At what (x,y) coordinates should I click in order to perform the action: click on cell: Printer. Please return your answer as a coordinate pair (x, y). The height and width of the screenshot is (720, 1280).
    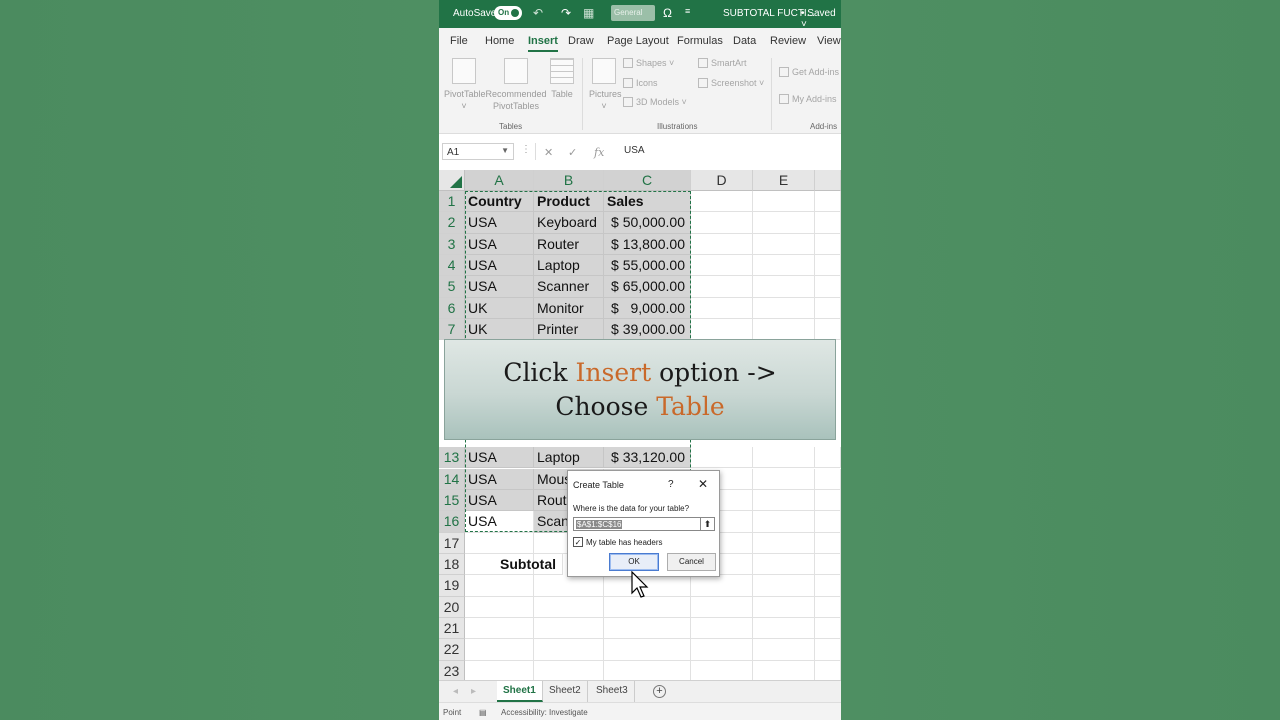
    Looking at the image, I should click on (569, 330).